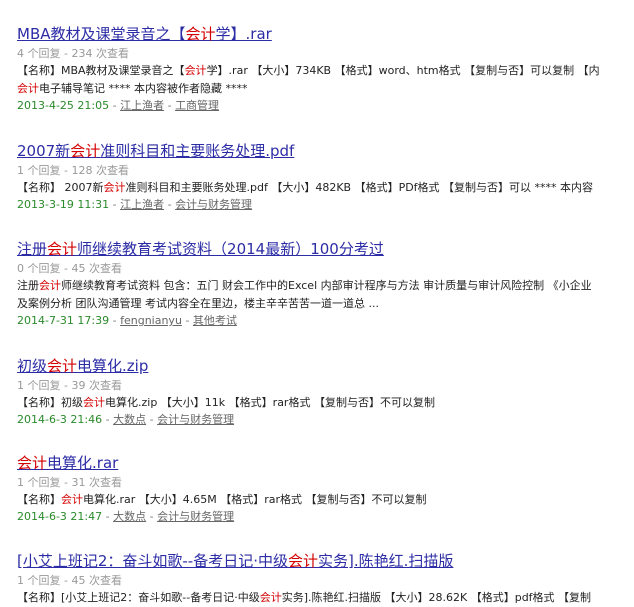 This screenshot has width=634, height=607. I want to click on text-segment: [小艾上班记2：奋斗如歌--备考日记·中级, so click(152, 561).